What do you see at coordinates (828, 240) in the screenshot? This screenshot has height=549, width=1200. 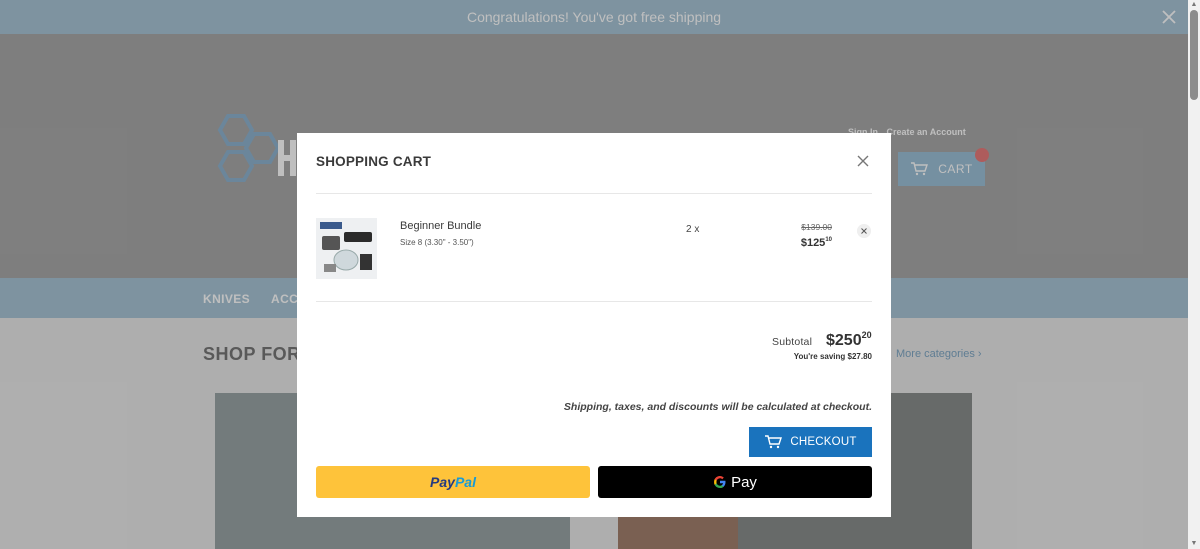 I see `item-price-cents: 10` at bounding box center [828, 240].